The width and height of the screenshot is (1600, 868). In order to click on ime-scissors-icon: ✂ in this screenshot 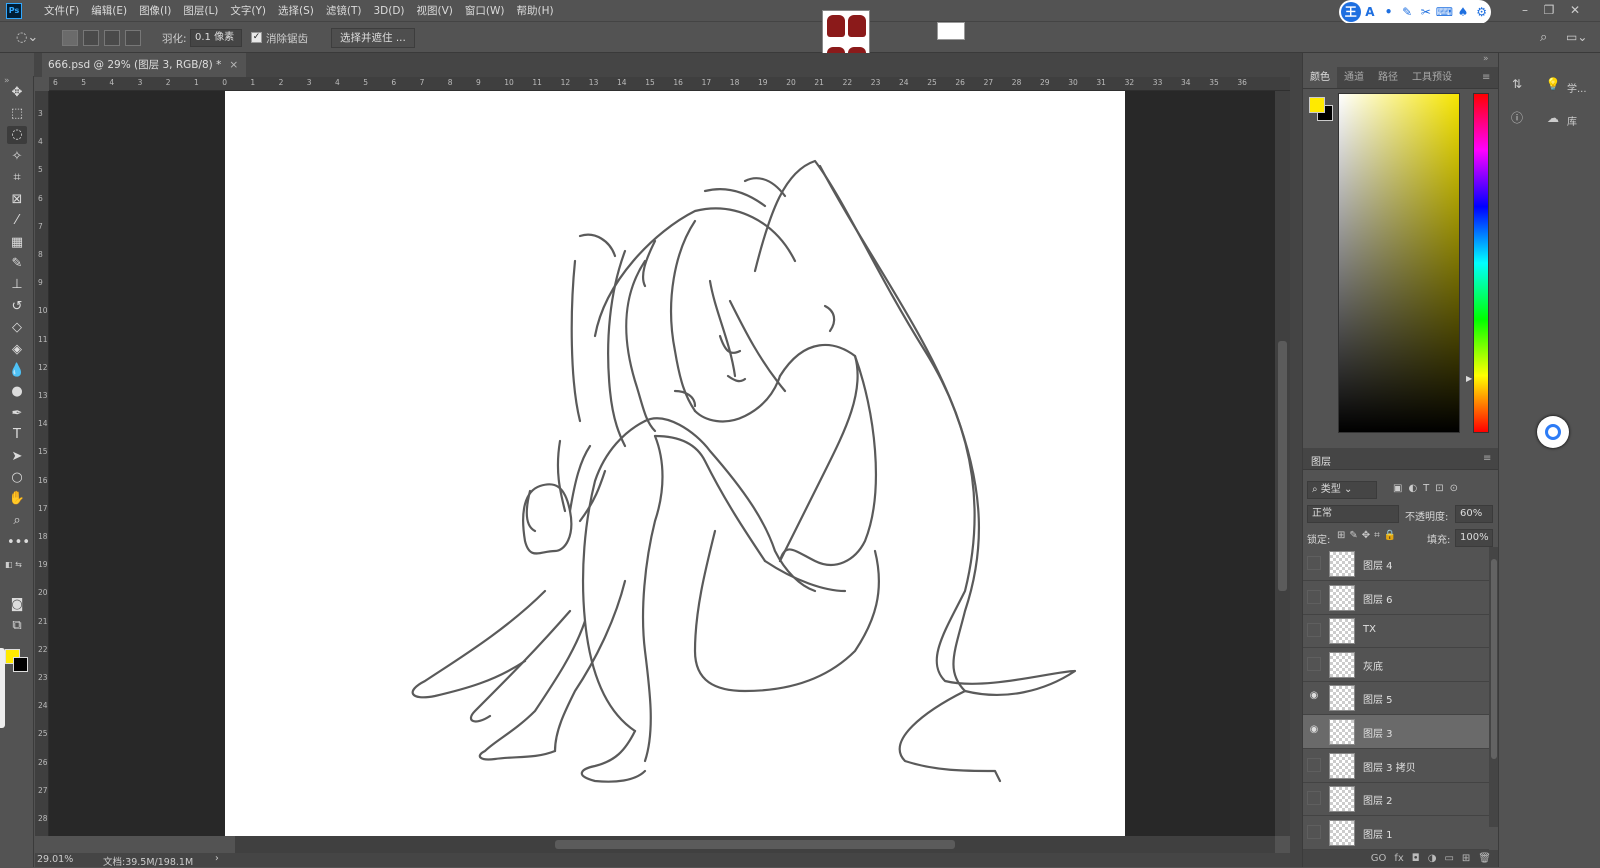, I will do `click(1425, 12)`.